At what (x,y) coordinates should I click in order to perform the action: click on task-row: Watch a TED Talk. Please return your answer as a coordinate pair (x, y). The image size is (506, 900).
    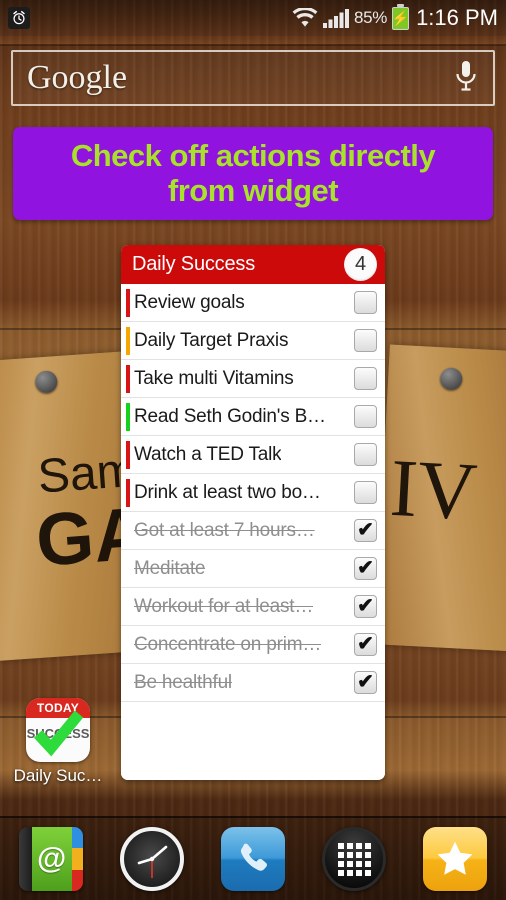
    Looking at the image, I should click on (253, 455).